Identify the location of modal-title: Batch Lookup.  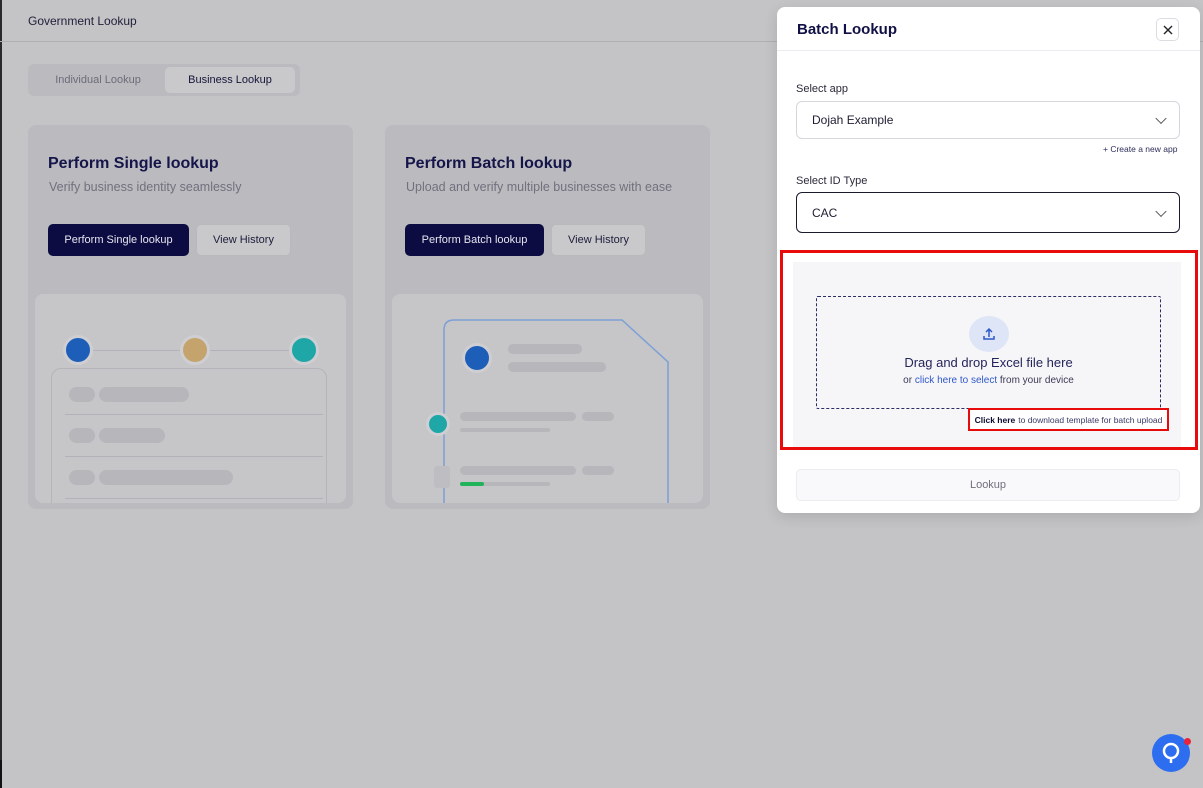
(847, 29).